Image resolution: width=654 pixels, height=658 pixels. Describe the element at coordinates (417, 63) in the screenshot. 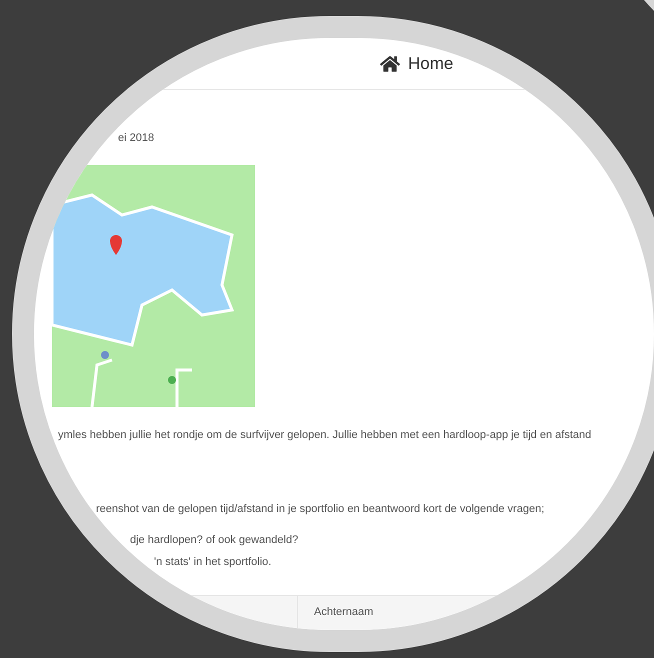

I see `home-link: Home` at that location.